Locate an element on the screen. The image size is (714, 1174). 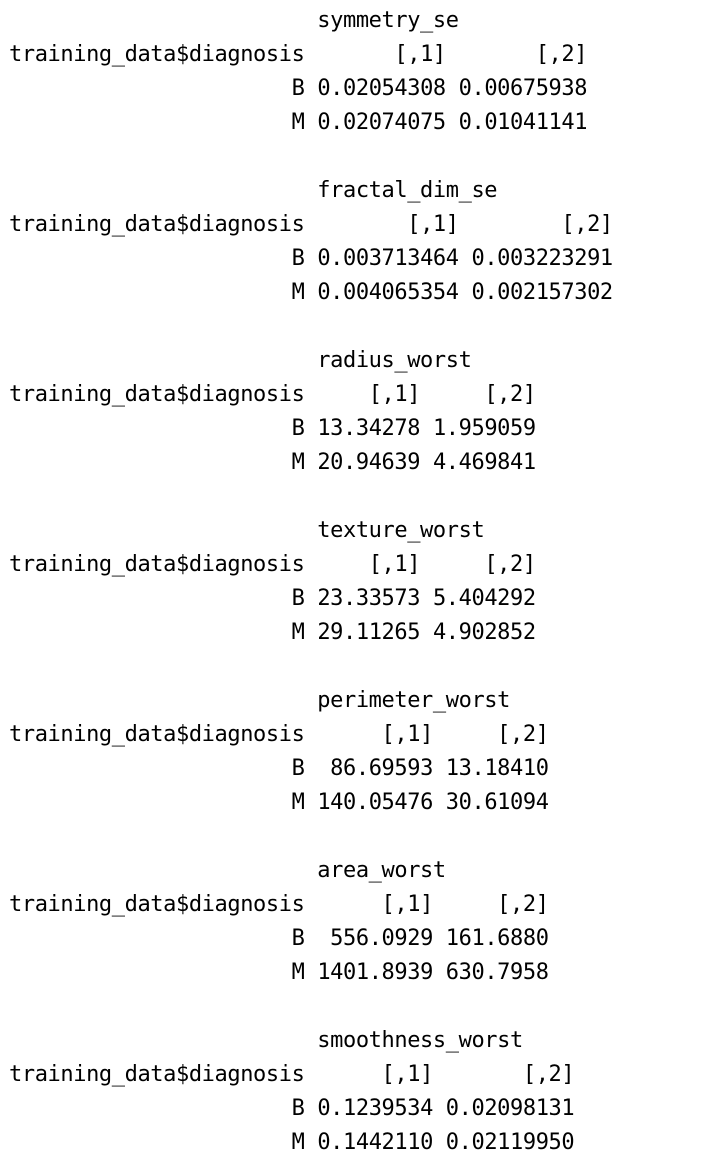
variable-name-line: smoothness_worst is located at coordinates (311, 1041).